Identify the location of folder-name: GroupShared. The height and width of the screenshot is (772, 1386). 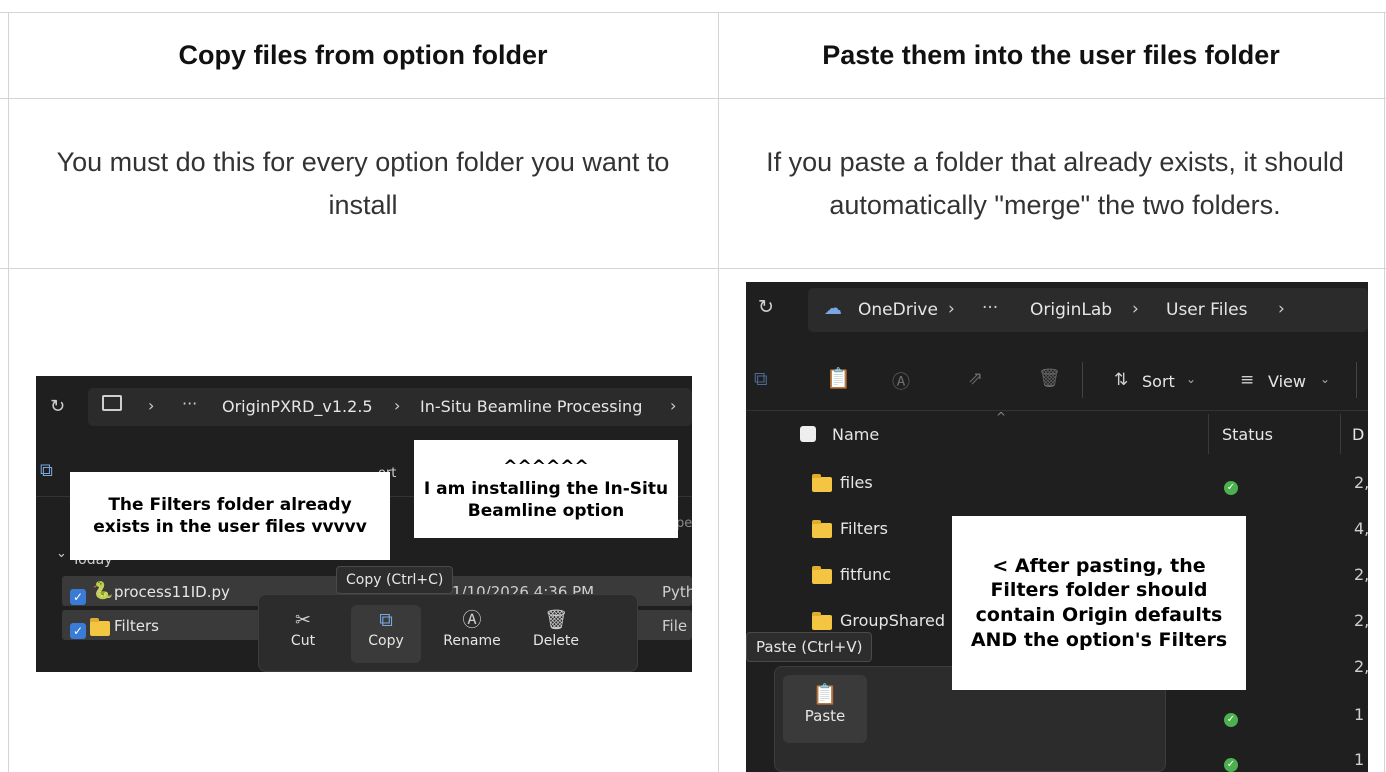
(892, 620).